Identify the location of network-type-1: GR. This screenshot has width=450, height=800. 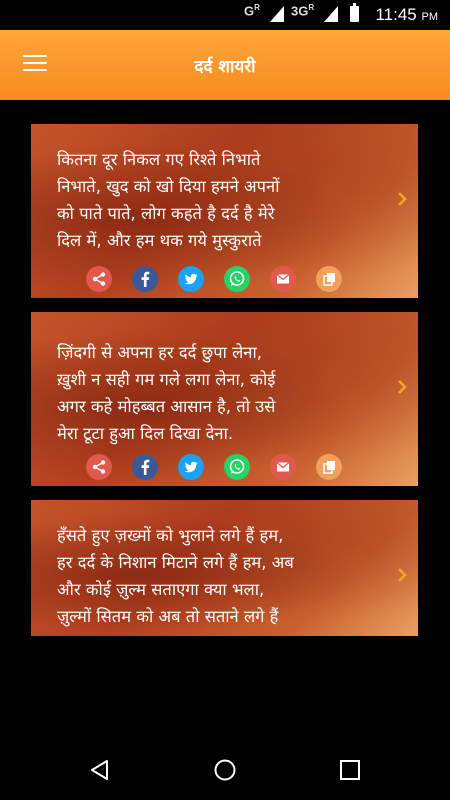
(252, 11).